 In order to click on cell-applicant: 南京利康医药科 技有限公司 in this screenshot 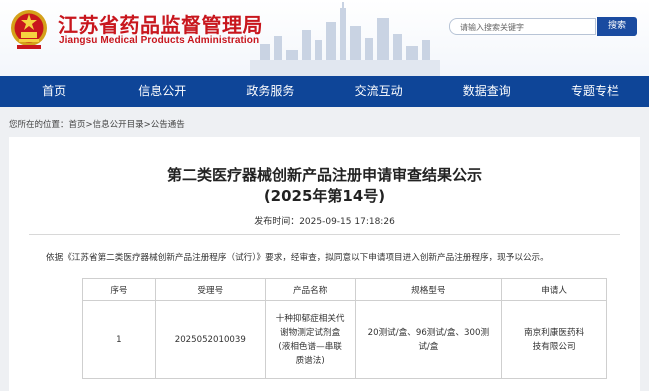, I will do `click(554, 339)`.